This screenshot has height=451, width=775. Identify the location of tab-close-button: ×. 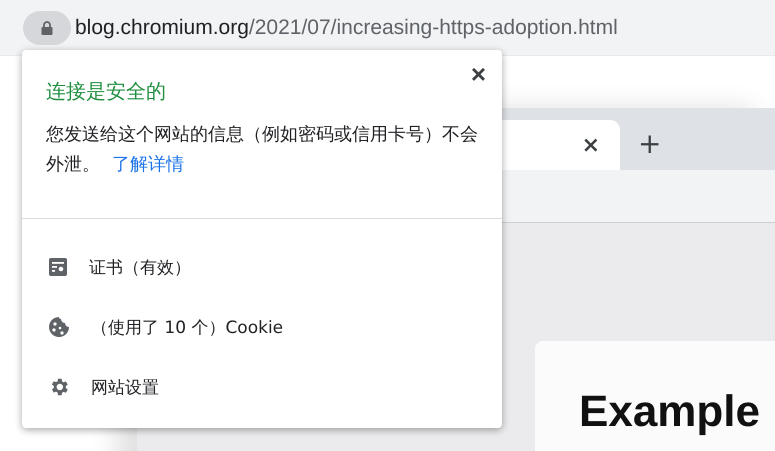
(591, 145).